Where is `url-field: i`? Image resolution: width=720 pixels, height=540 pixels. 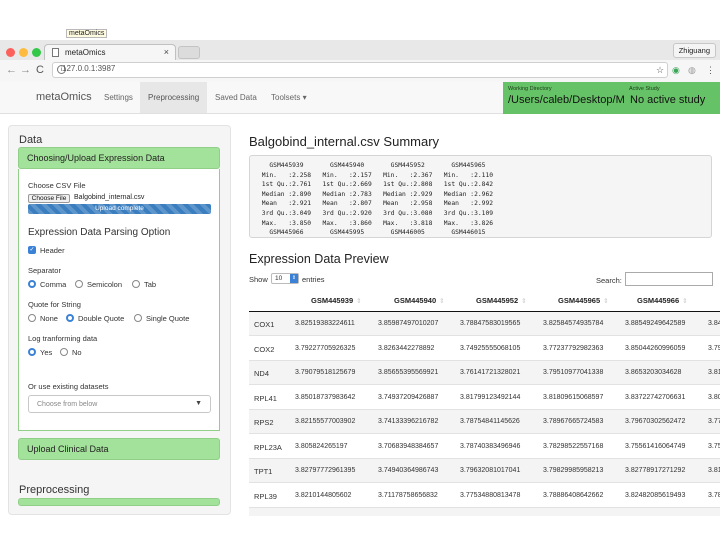
url-field: i is located at coordinates (360, 70).